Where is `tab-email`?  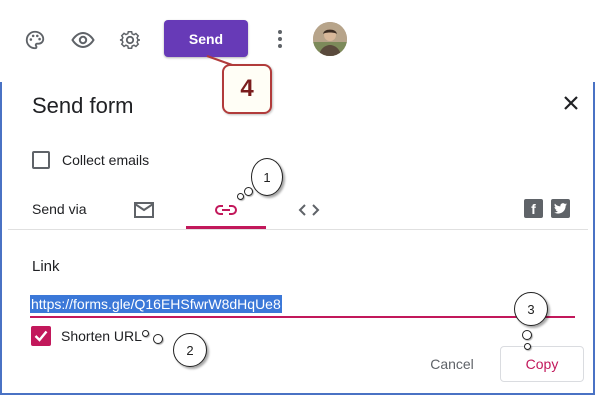
tab-email is located at coordinates (144, 210).